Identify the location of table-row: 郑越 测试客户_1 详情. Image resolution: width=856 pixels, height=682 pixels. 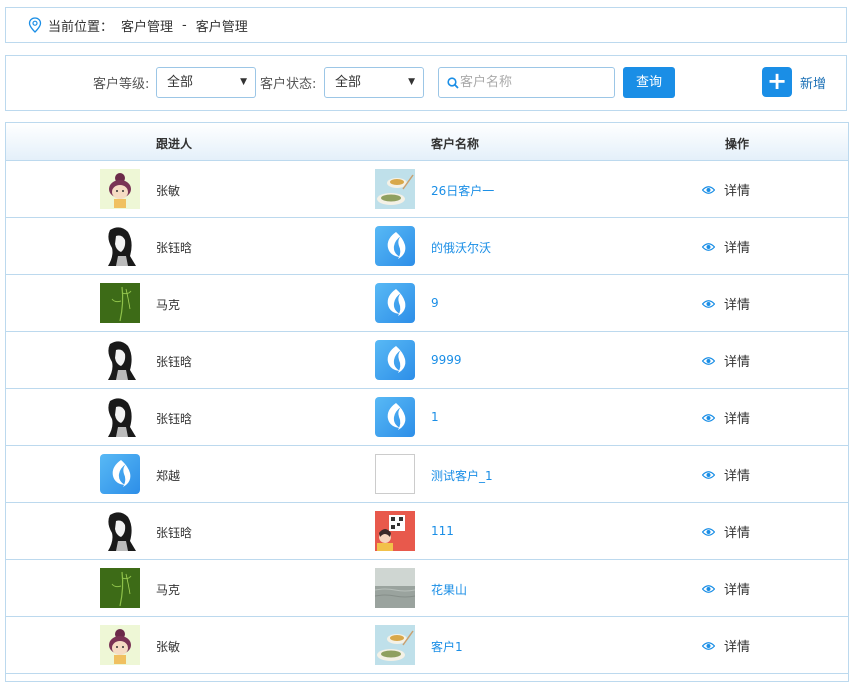
(427, 474).